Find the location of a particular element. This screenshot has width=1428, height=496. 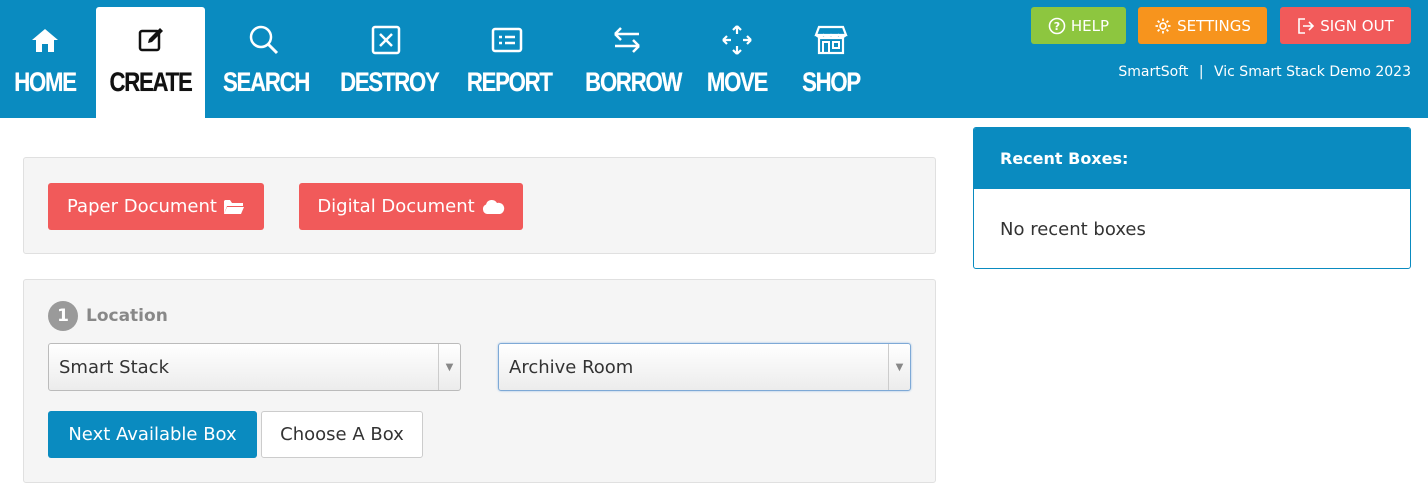

stack-select-value: Smart Stack is located at coordinates (114, 367).